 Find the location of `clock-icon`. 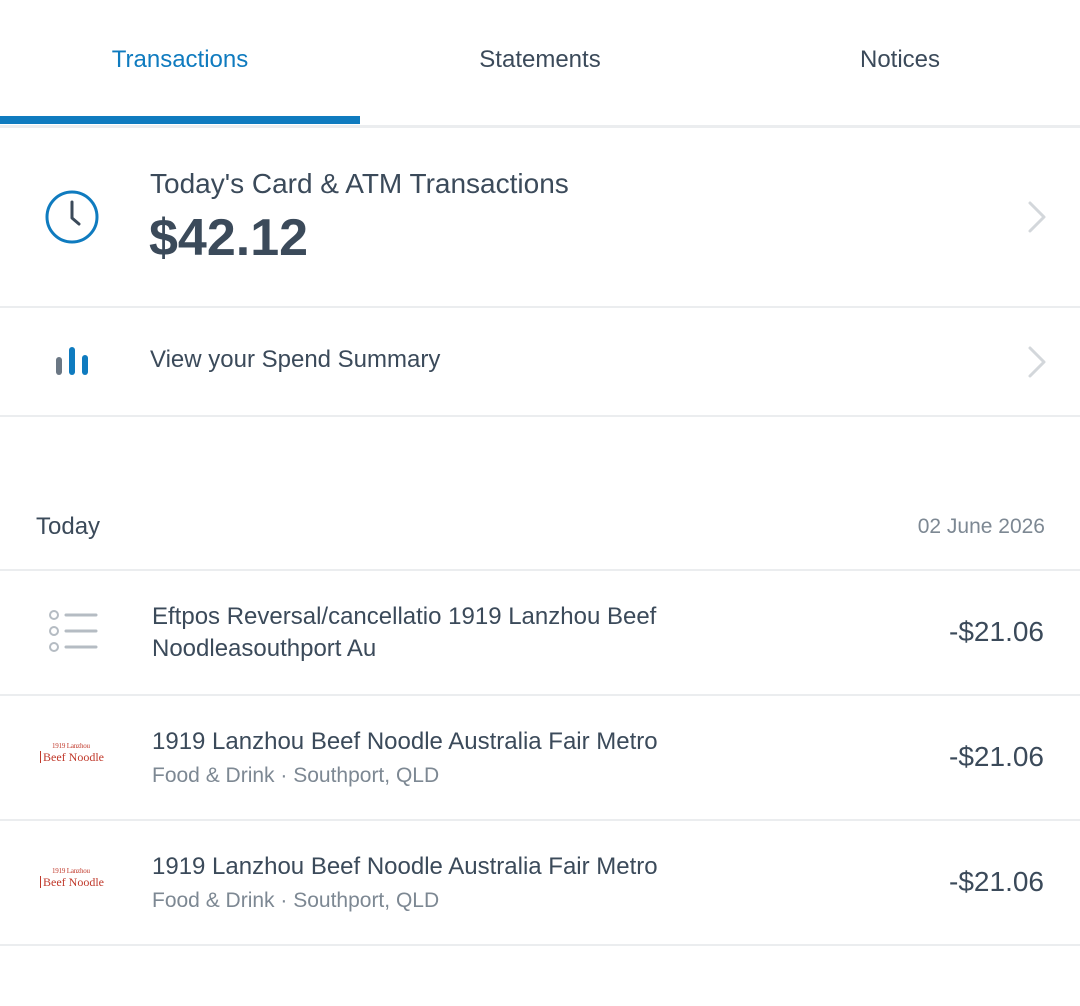

clock-icon is located at coordinates (72, 217).